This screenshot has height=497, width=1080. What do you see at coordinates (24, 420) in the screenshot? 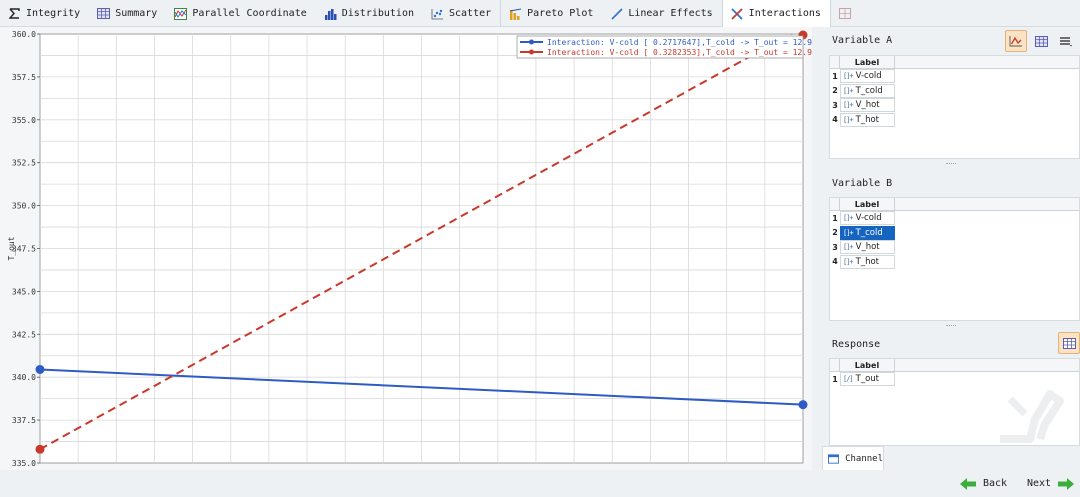
I see `y-tick-label: 337.5` at bounding box center [24, 420].